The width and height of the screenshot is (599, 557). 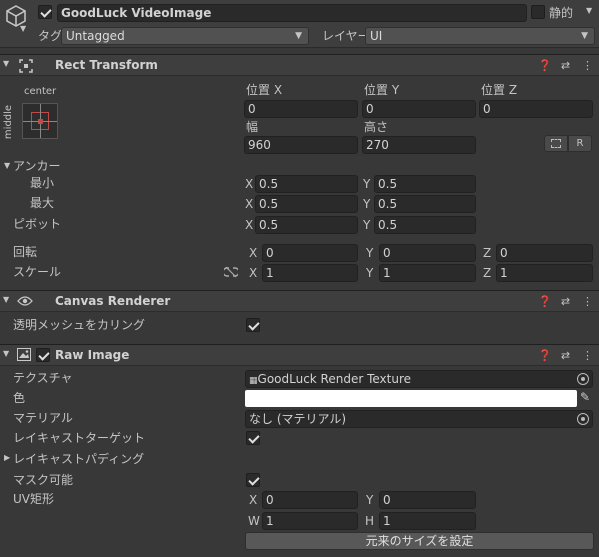 What do you see at coordinates (253, 480) in the screenshot?
I see `maskable-toggle` at bounding box center [253, 480].